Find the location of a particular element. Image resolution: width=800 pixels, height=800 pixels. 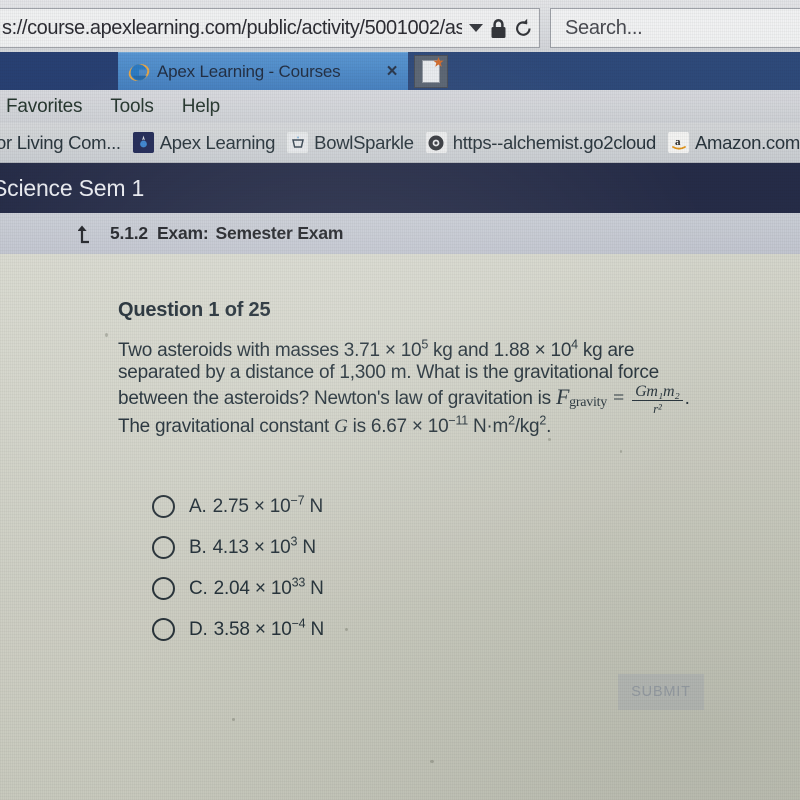

answer-exponent-a: −7 is located at coordinates (297, 500).